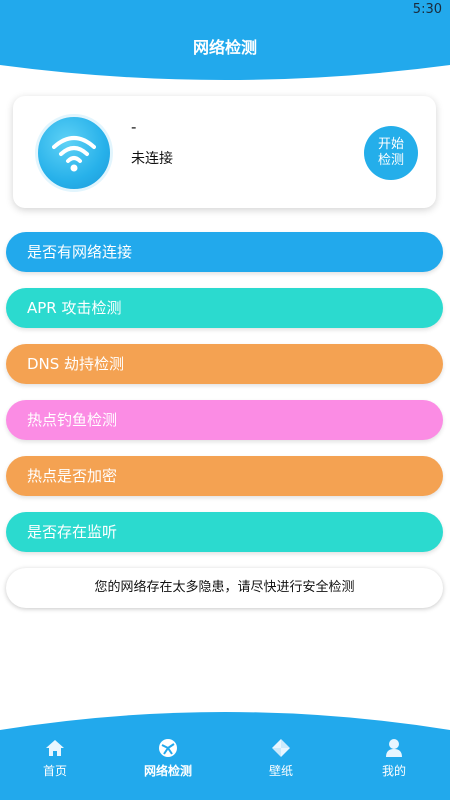 The height and width of the screenshot is (800, 450). I want to click on home-icon, so click(55, 748).